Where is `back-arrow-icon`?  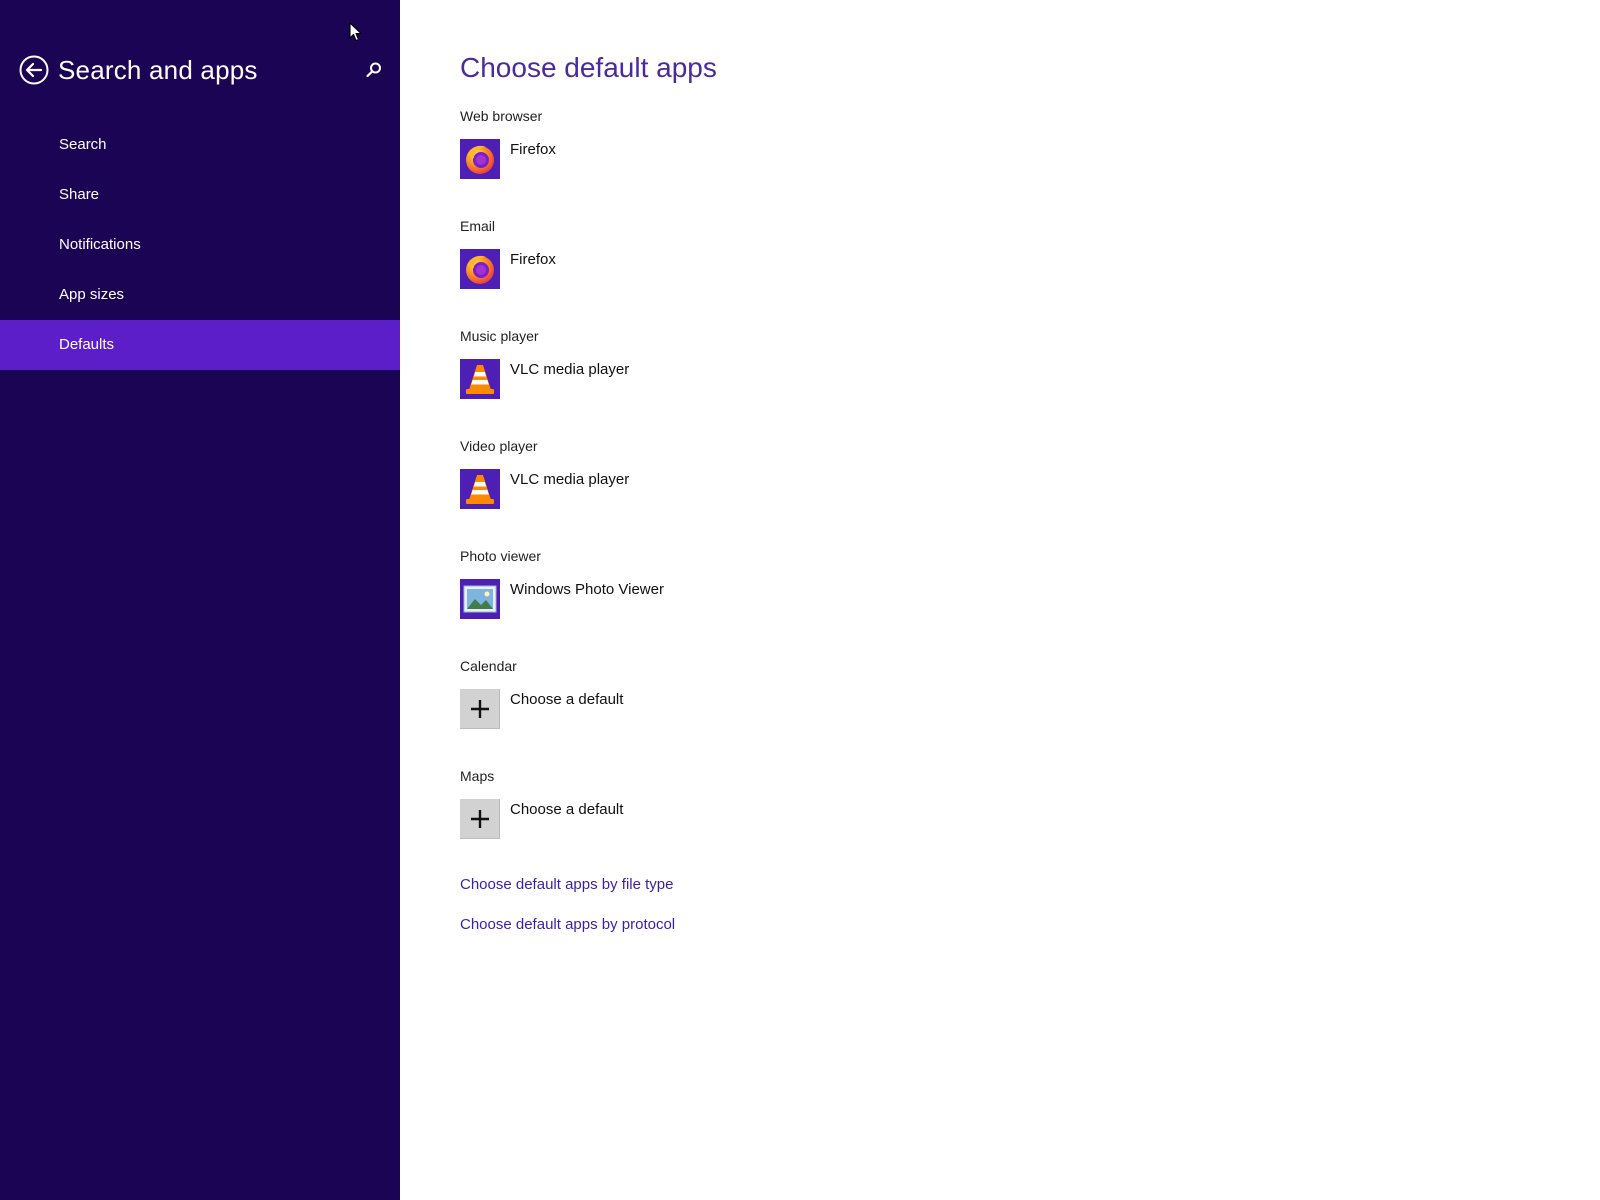 back-arrow-icon is located at coordinates (34, 70).